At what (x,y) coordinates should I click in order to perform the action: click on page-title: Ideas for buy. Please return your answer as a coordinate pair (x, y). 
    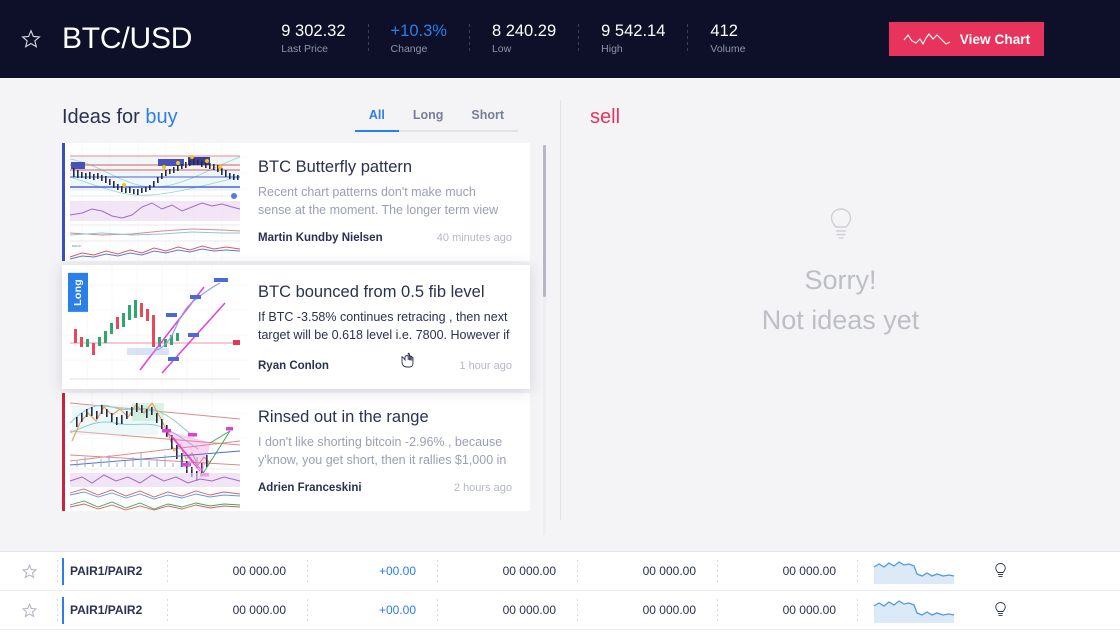
    Looking at the image, I should click on (120, 117).